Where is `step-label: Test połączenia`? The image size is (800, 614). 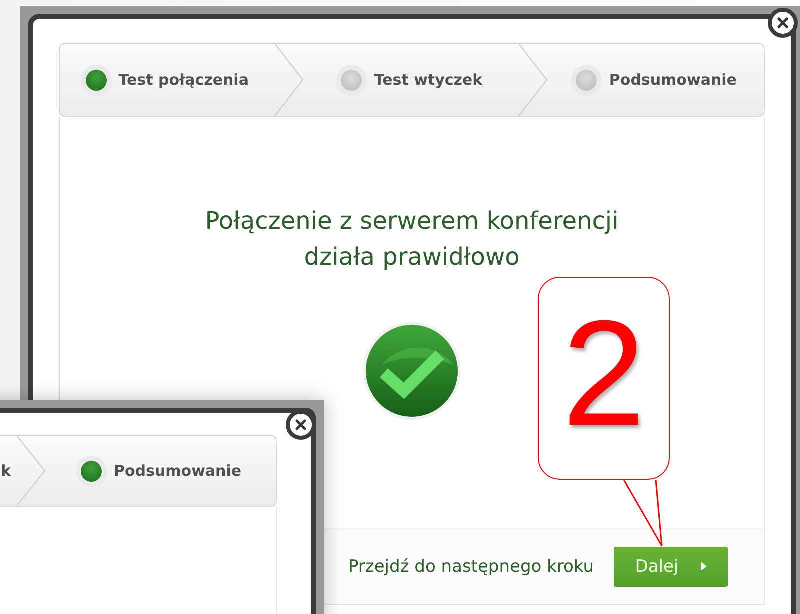
step-label: Test połączenia is located at coordinates (183, 80).